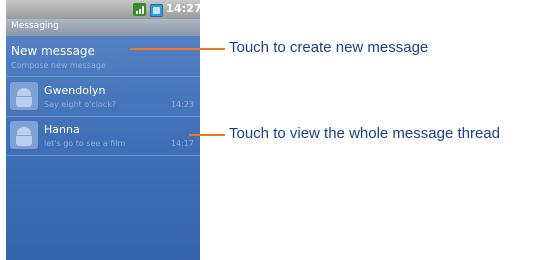 The width and height of the screenshot is (543, 260). I want to click on new-message-subtitle: Compose new message, so click(58, 65).